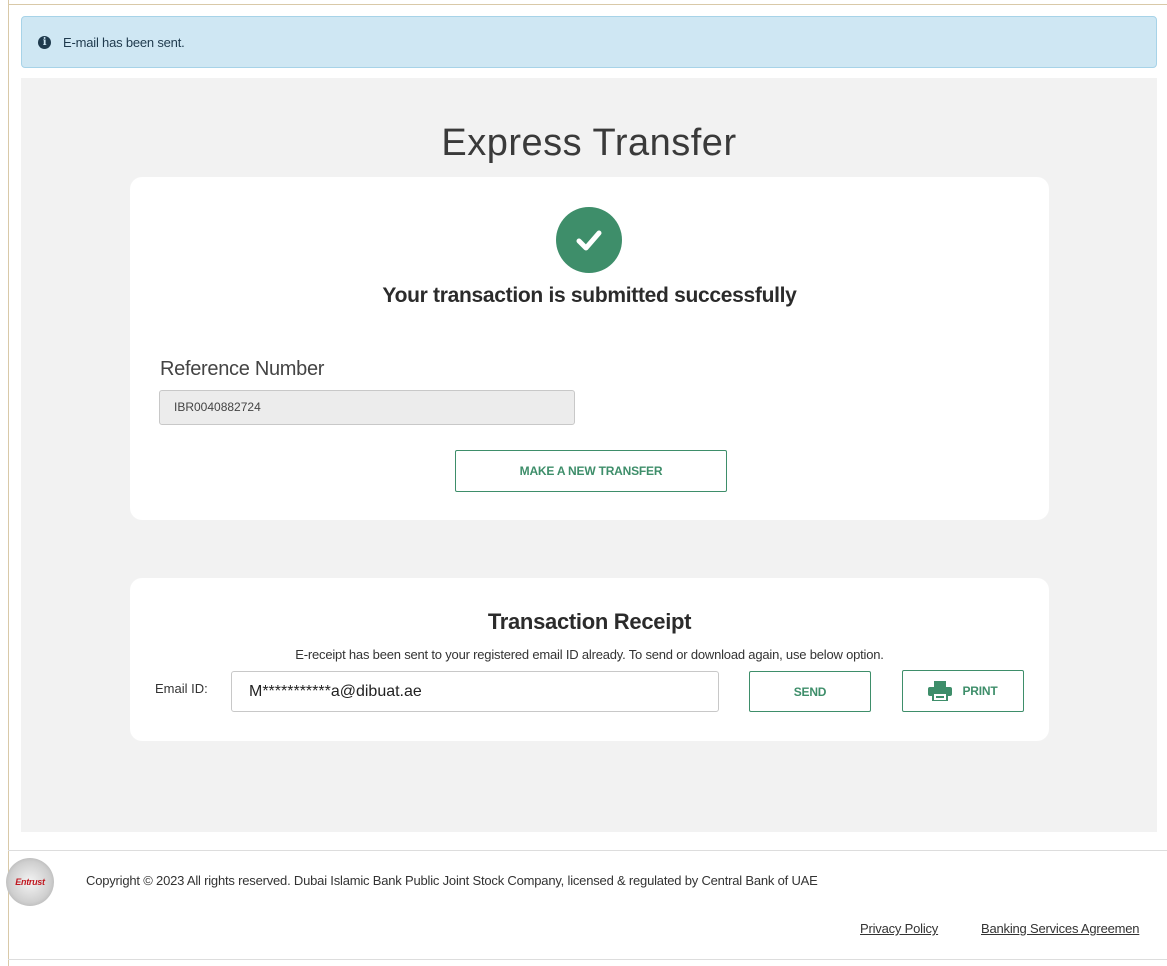 The image size is (1167, 966). What do you see at coordinates (30, 882) in the screenshot?
I see `entrust-seal-logo: Entrust` at bounding box center [30, 882].